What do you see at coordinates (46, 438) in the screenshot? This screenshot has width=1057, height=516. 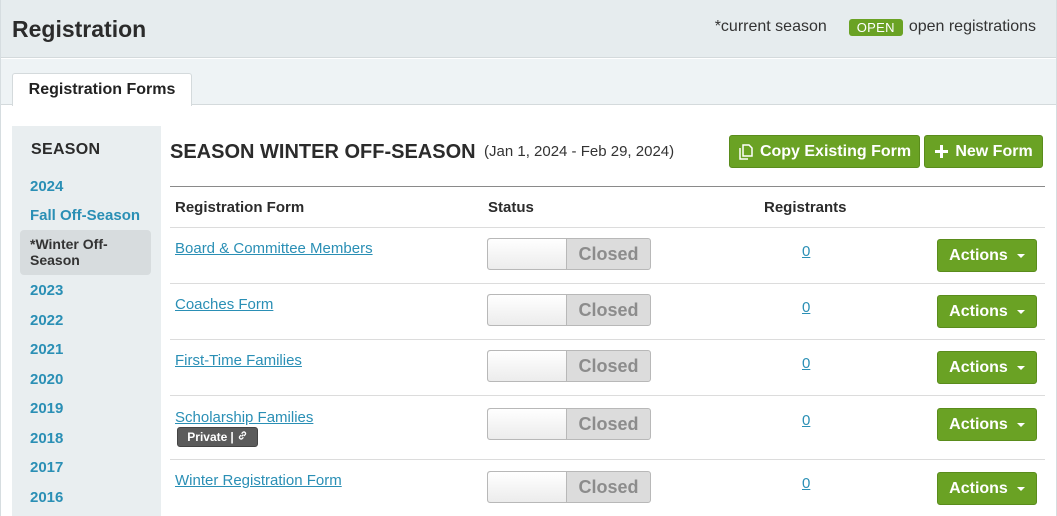 I see `sidebar-item-2018: 2018` at bounding box center [46, 438].